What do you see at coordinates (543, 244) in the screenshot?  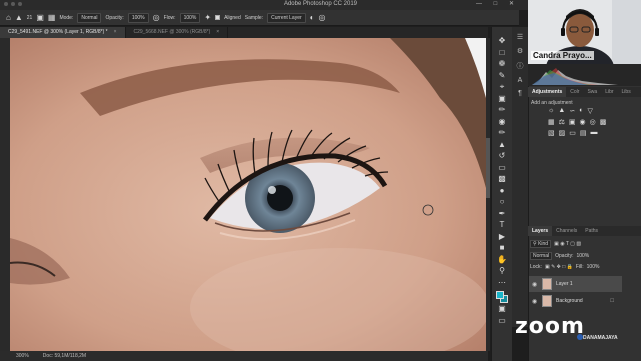 I see `layer-filter-kind: Kind` at bounding box center [543, 244].